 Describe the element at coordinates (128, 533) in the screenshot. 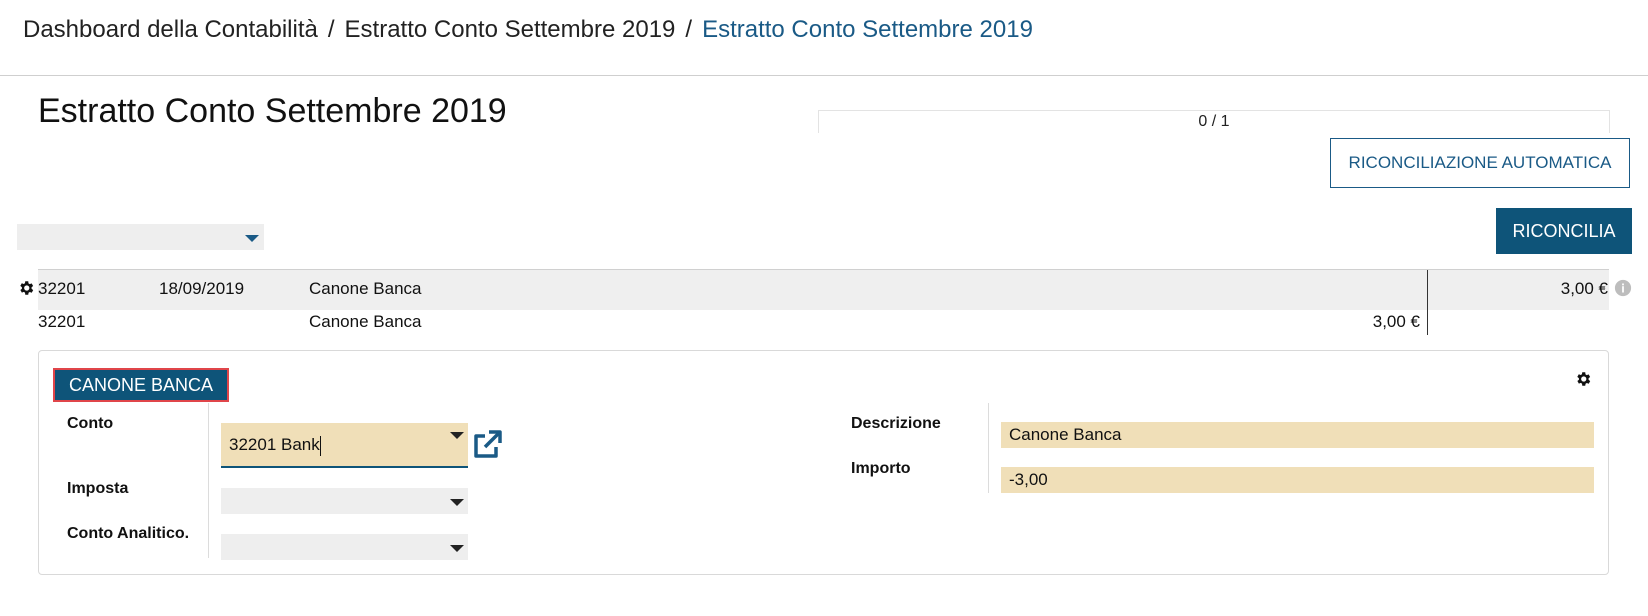

I see `conto-analitico-label: Conto Analitico.` at that location.